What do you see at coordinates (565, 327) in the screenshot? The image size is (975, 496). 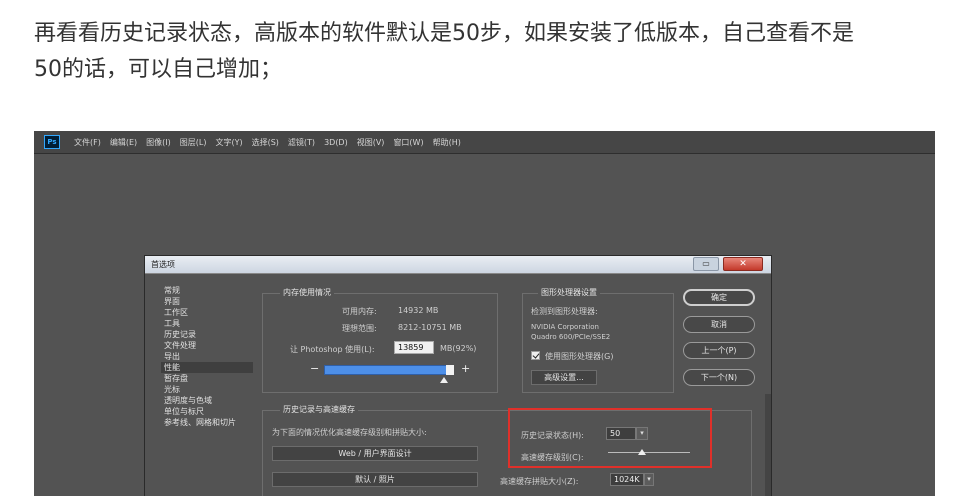 I see `gpu-vendor: NVIDIA Corporation` at bounding box center [565, 327].